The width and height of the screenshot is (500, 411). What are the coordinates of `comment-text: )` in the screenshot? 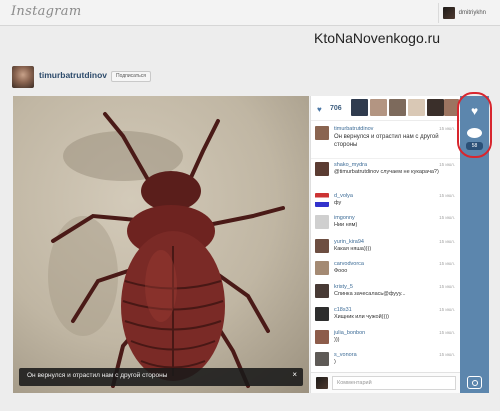 It's located at (335, 362).